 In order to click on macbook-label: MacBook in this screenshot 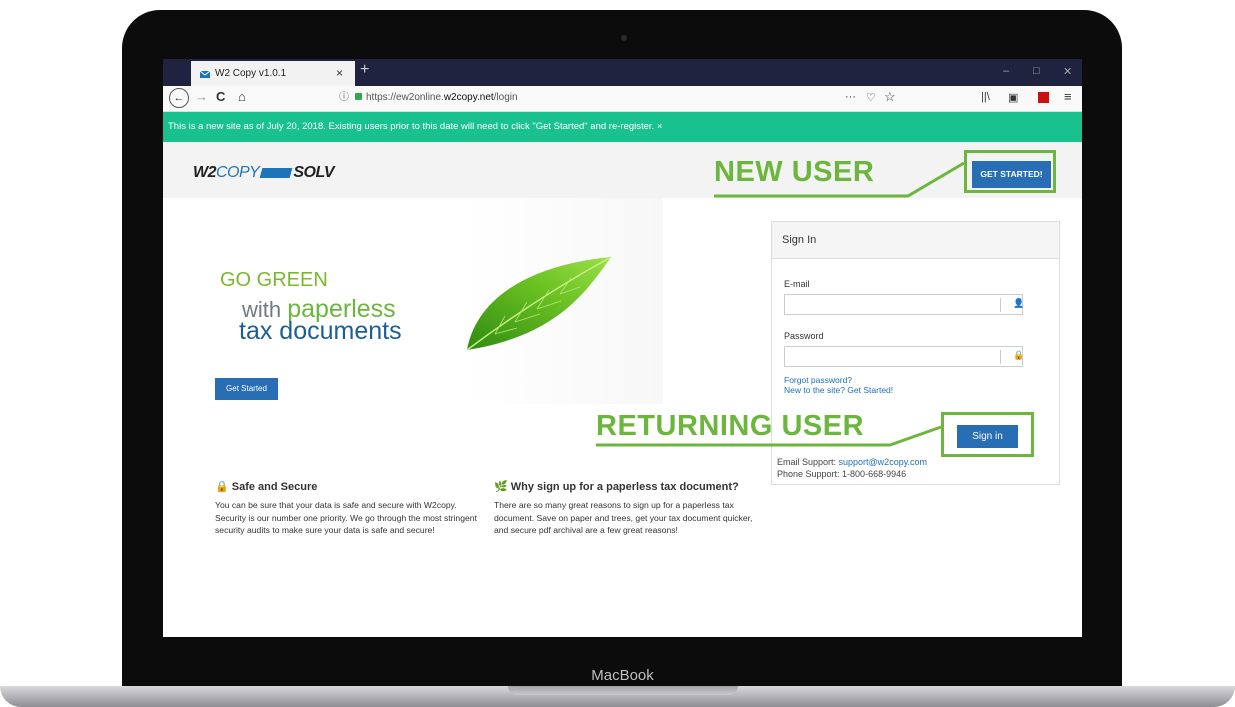, I will do `click(622, 675)`.